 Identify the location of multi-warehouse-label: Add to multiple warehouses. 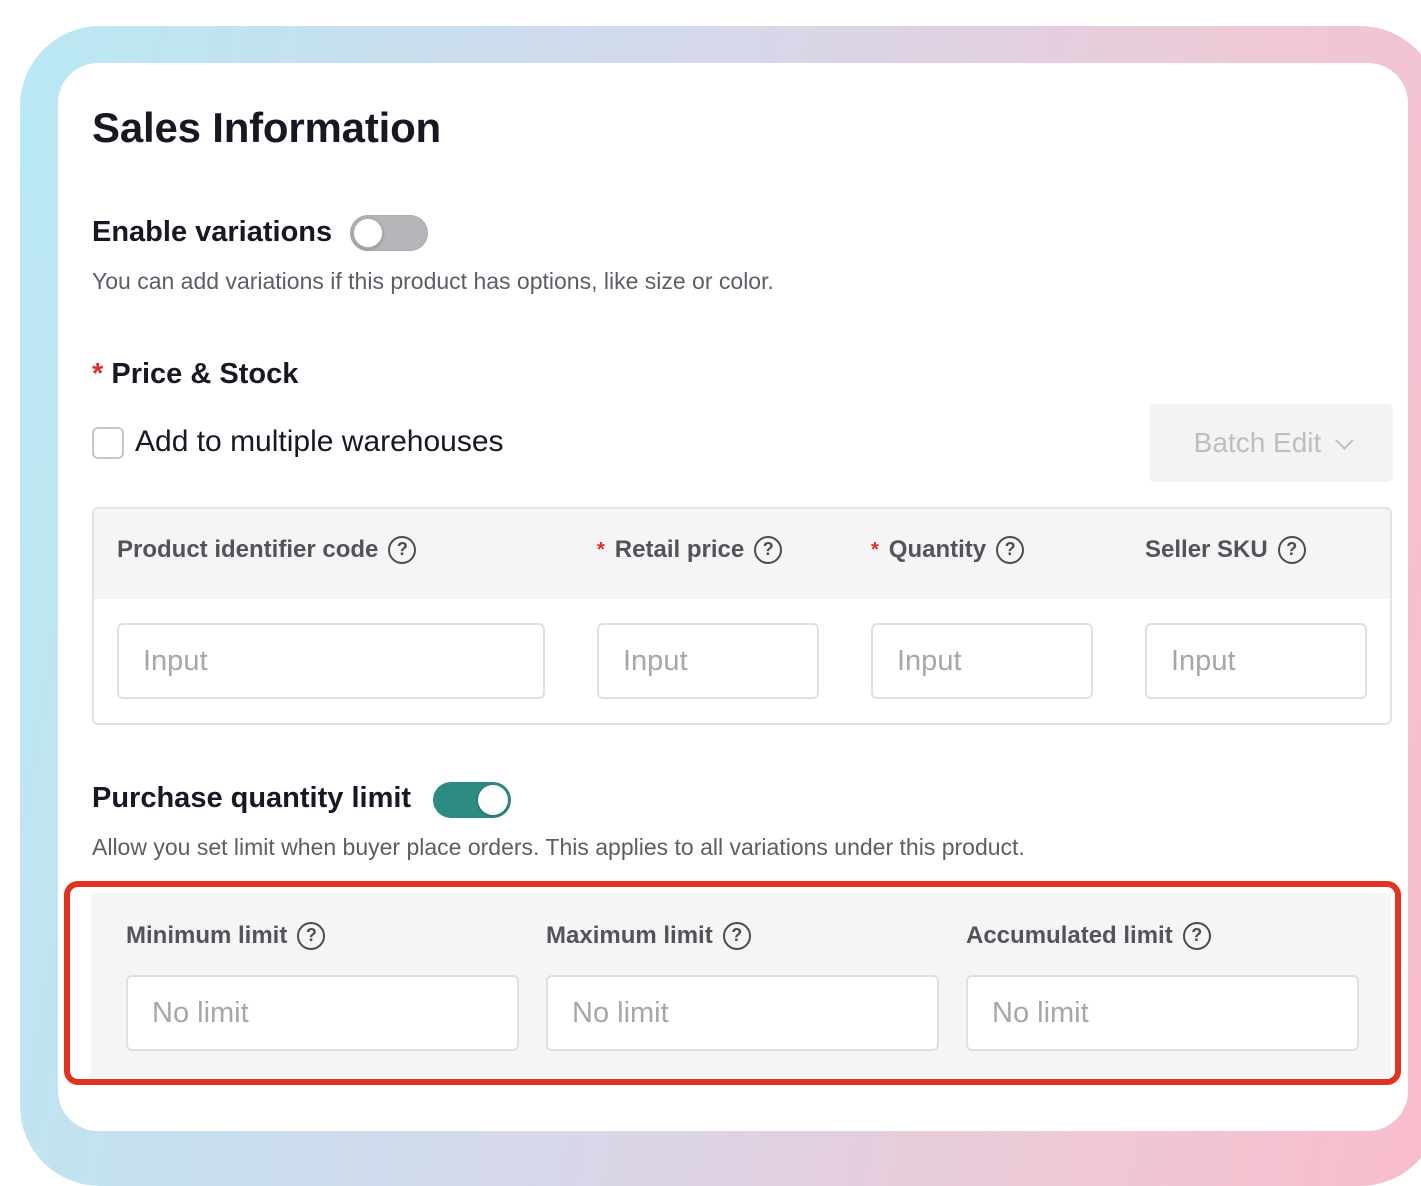
(319, 442).